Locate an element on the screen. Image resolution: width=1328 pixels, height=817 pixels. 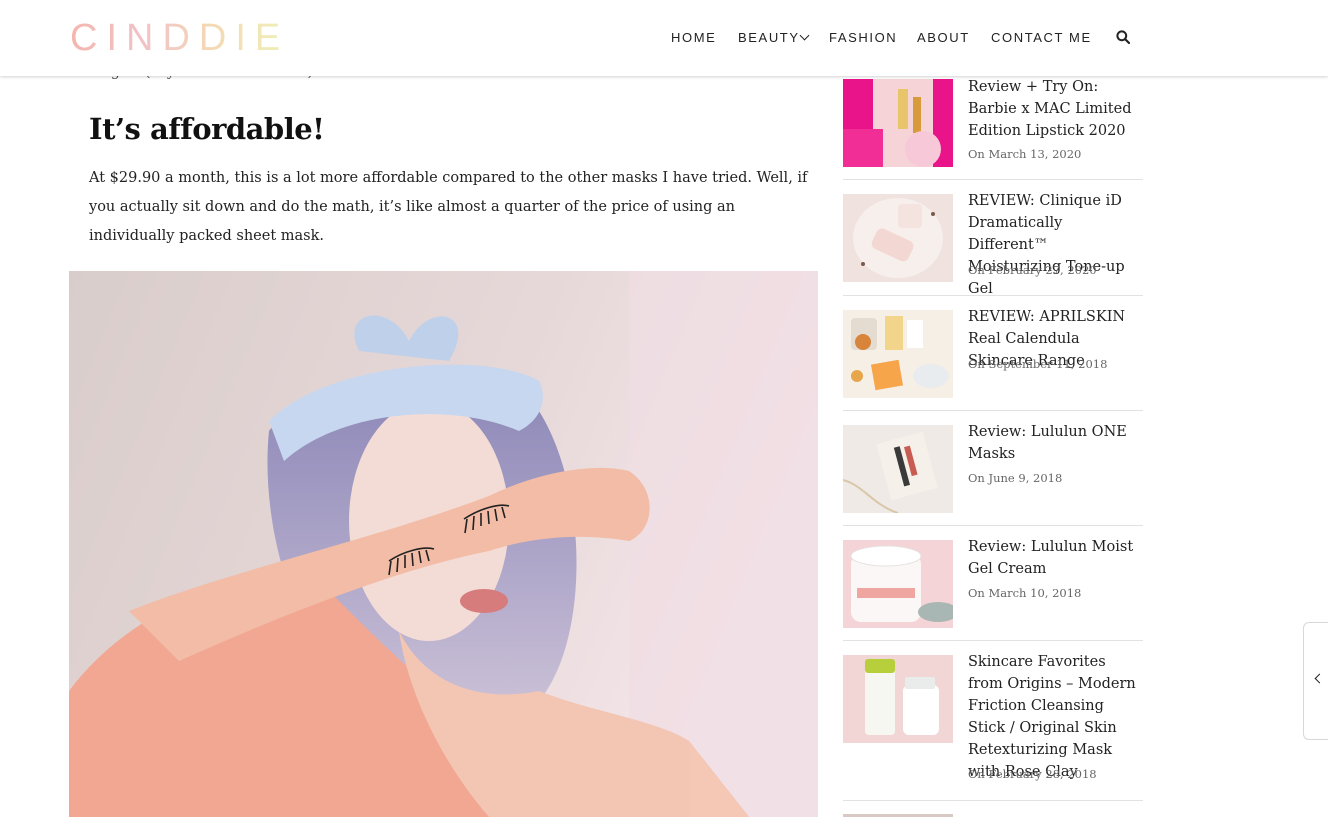
post-date: On March 13, 2020 is located at coordinates (1025, 154).